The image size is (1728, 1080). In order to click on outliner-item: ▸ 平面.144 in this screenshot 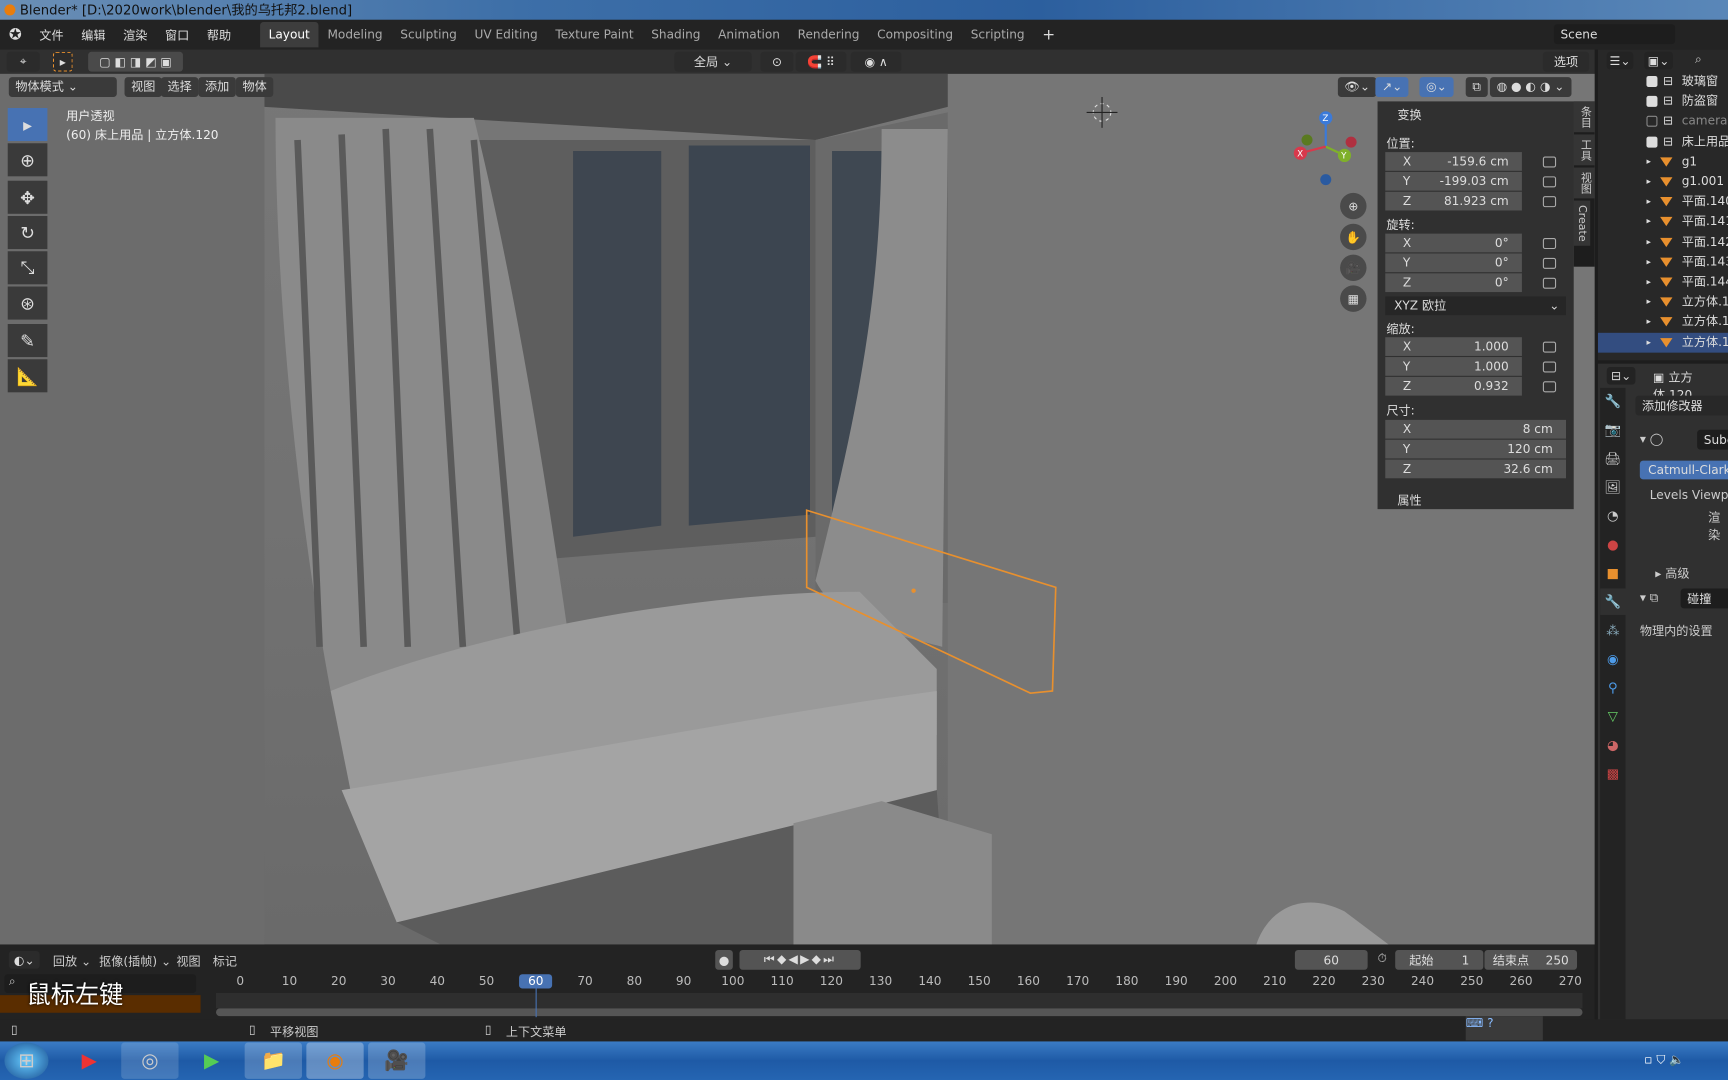, I will do `click(1663, 282)`.